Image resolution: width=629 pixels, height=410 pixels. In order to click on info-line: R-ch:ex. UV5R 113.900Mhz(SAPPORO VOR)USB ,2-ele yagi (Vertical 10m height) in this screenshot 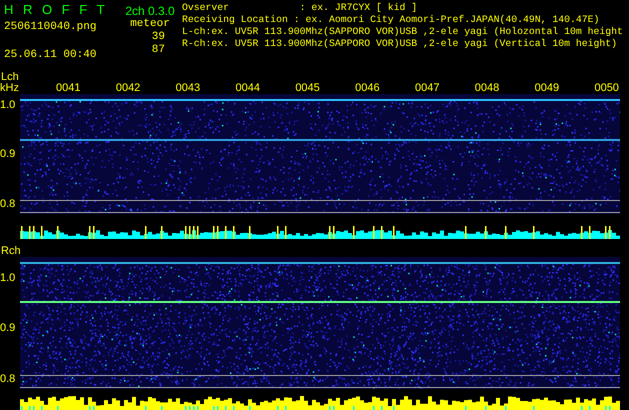, I will do `click(400, 44)`.